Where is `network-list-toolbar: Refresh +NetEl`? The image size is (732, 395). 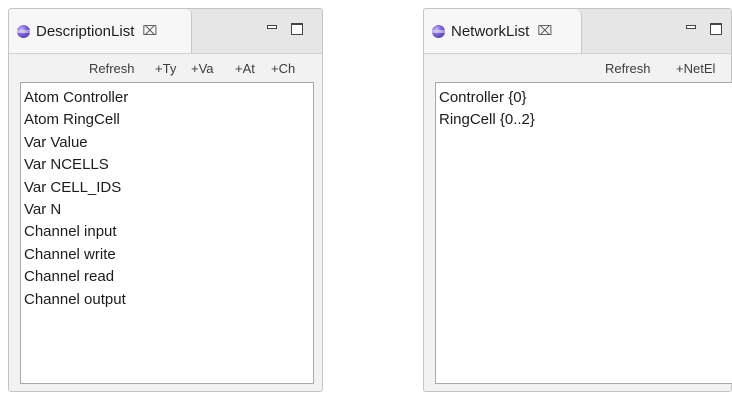
network-list-toolbar: Refresh +NetEl is located at coordinates (577, 71).